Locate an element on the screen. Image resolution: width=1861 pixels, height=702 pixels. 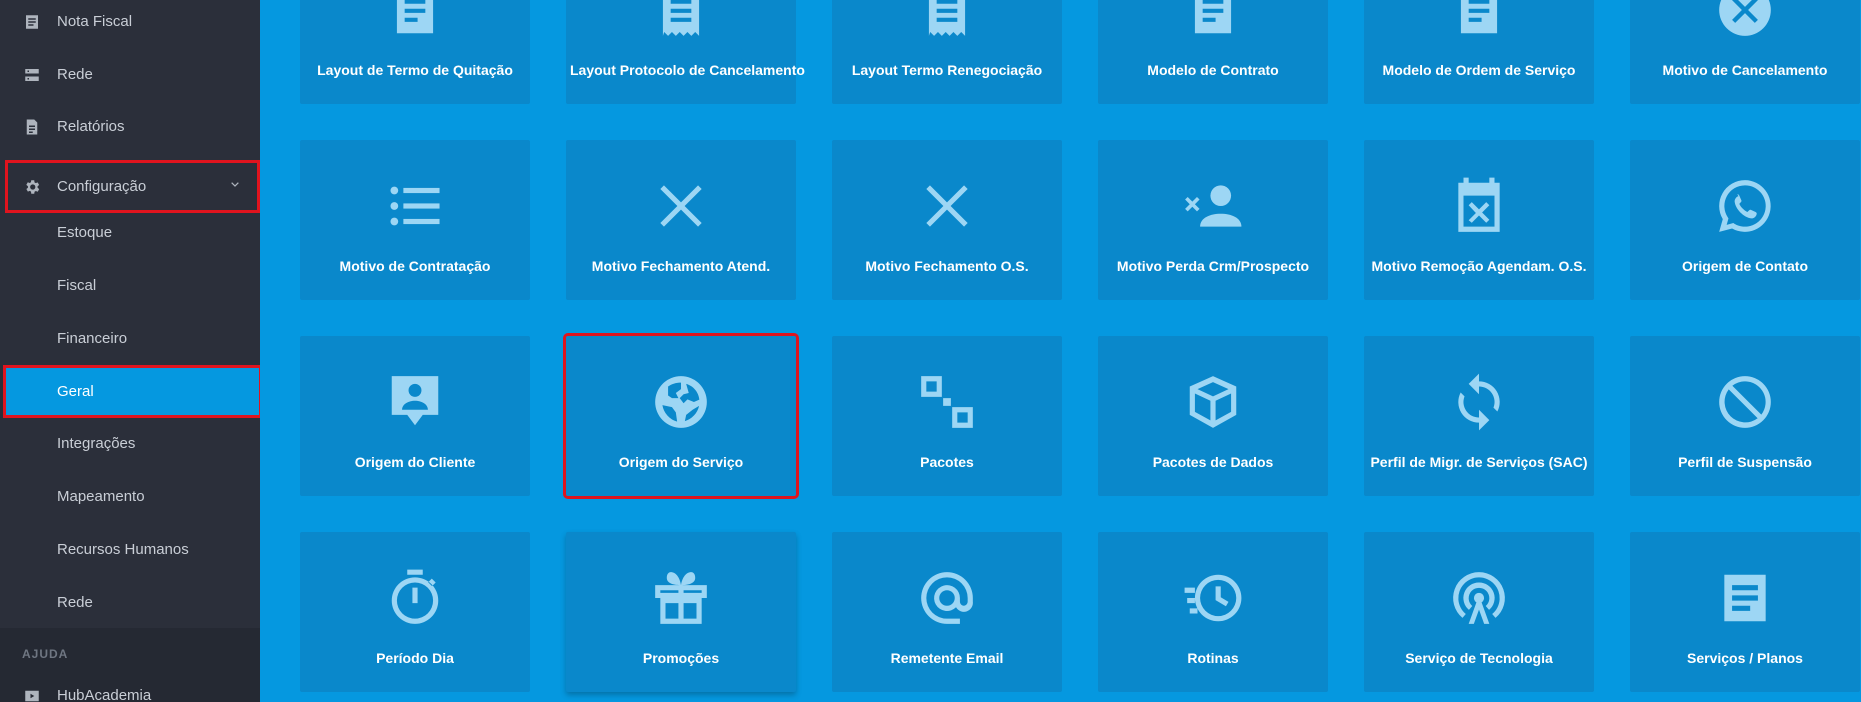
server-icon is located at coordinates (28, 75).